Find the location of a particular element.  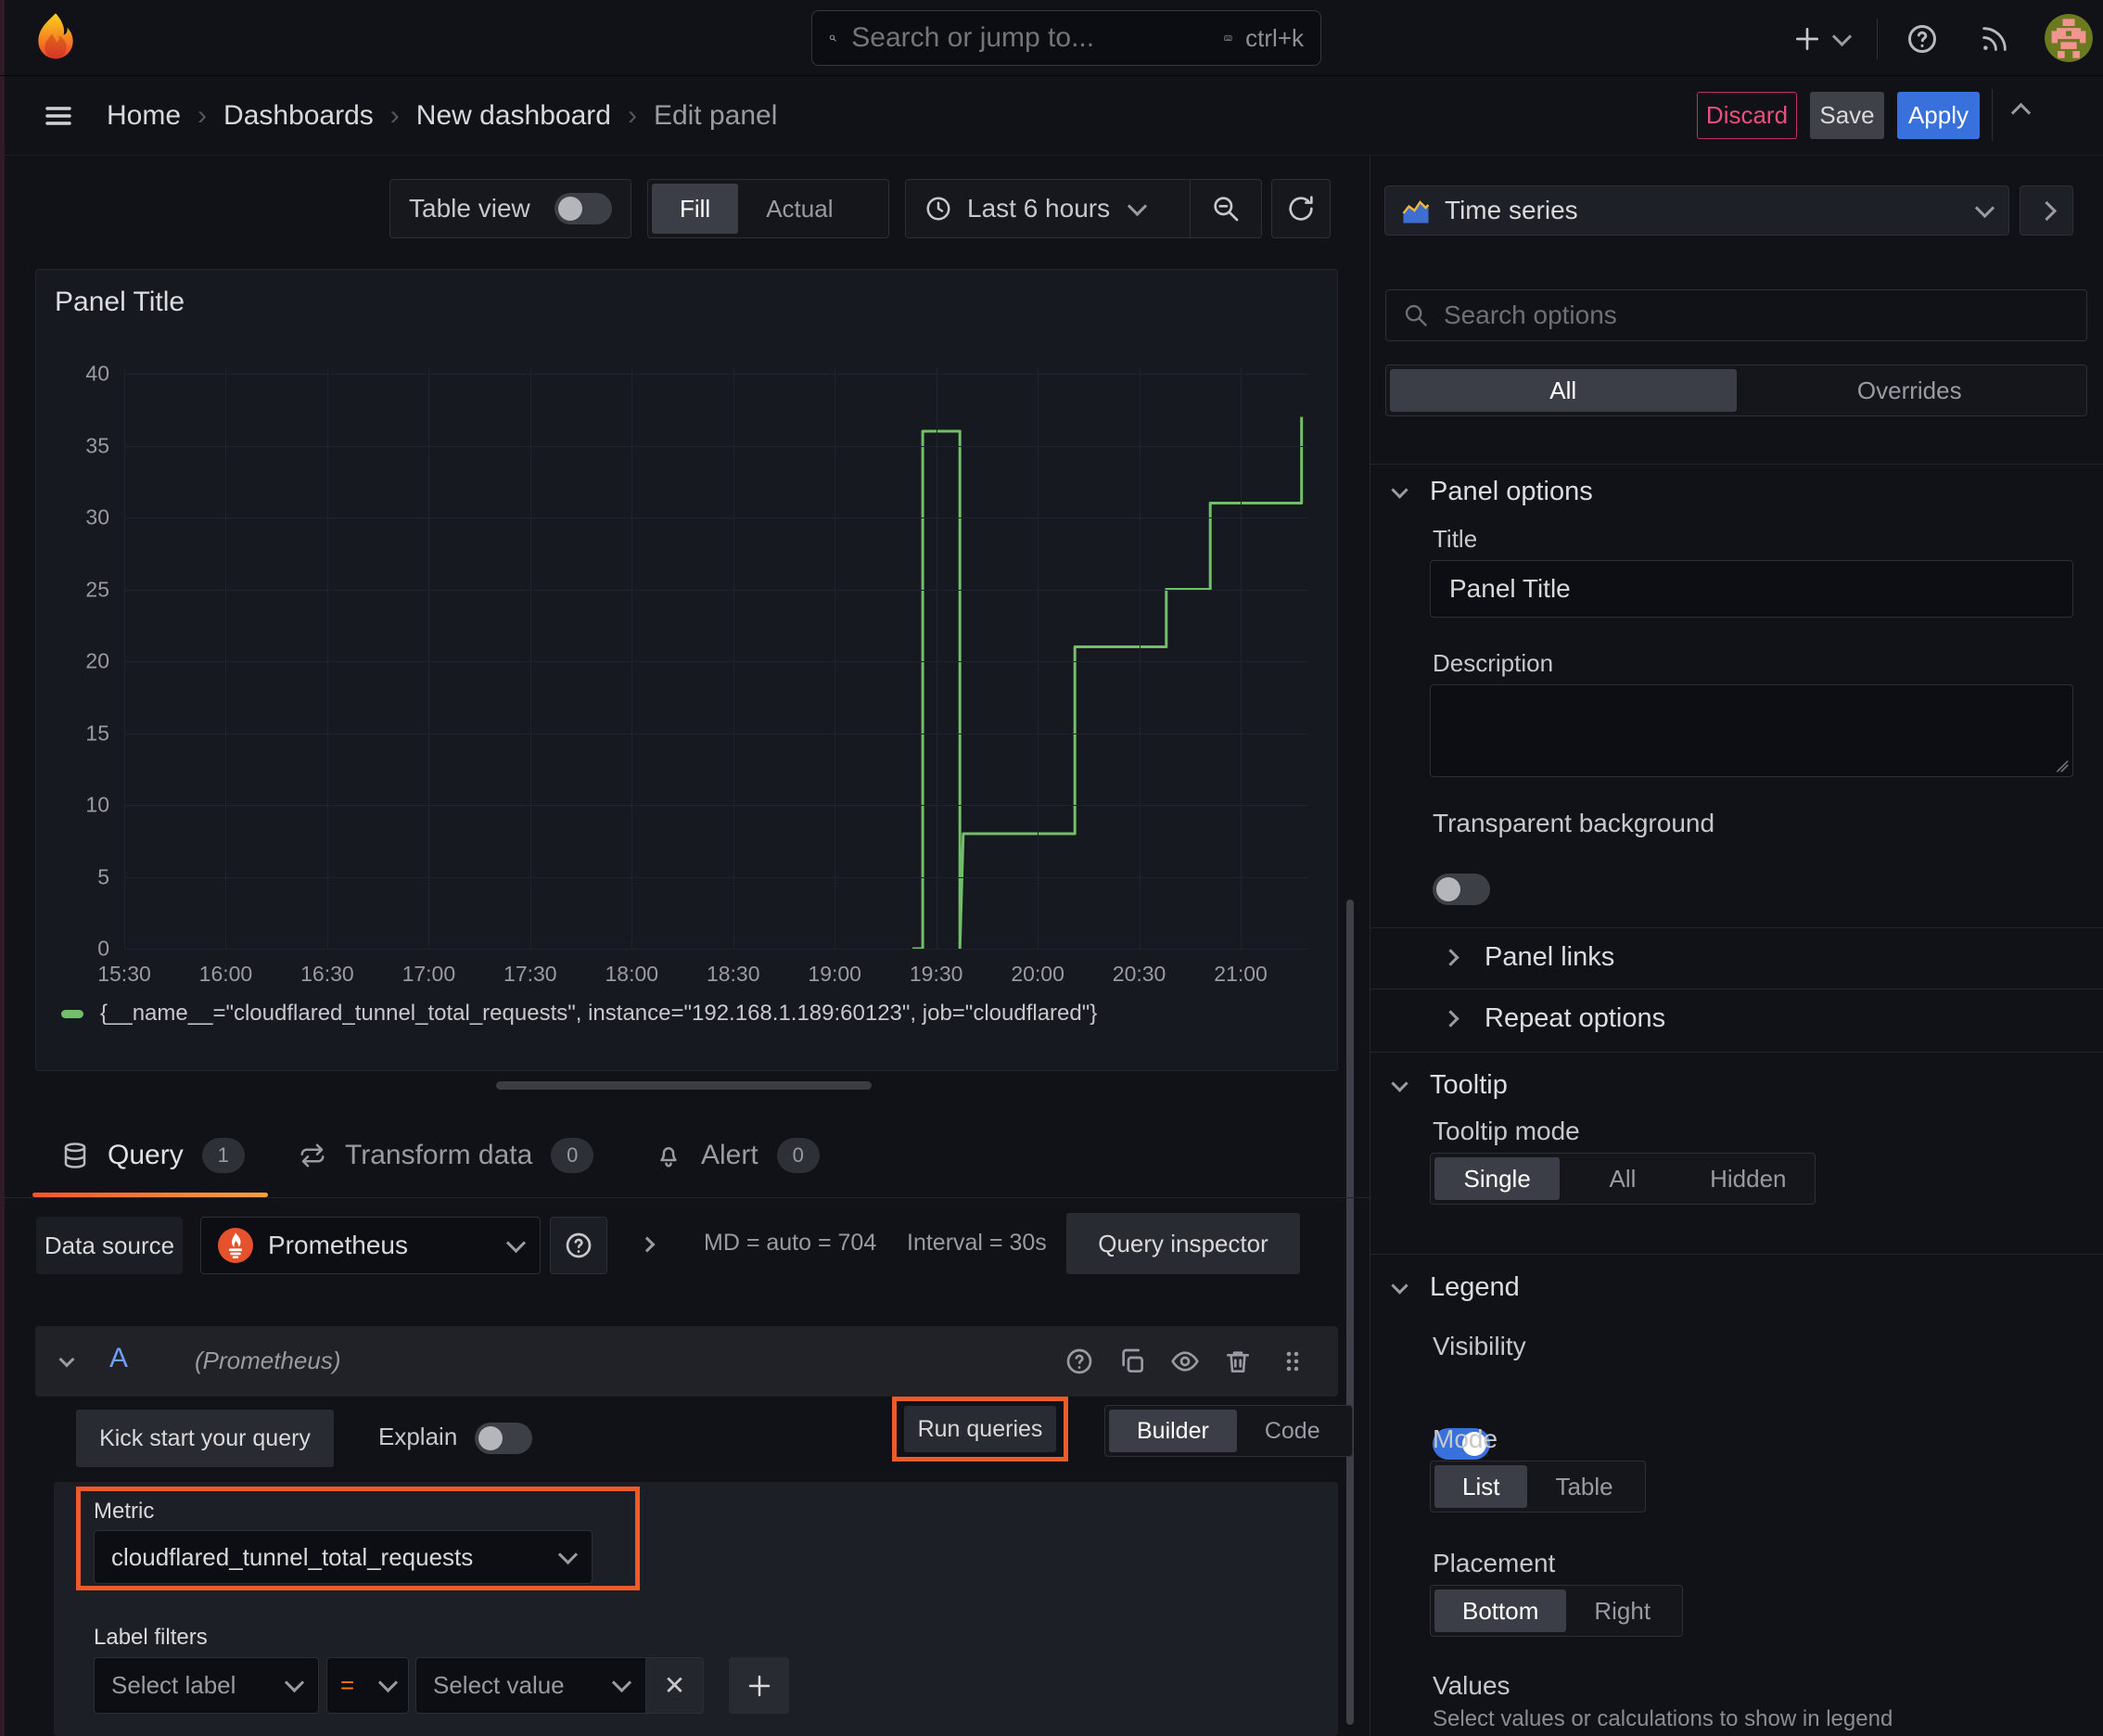

delete-query-button is located at coordinates (1238, 1362).